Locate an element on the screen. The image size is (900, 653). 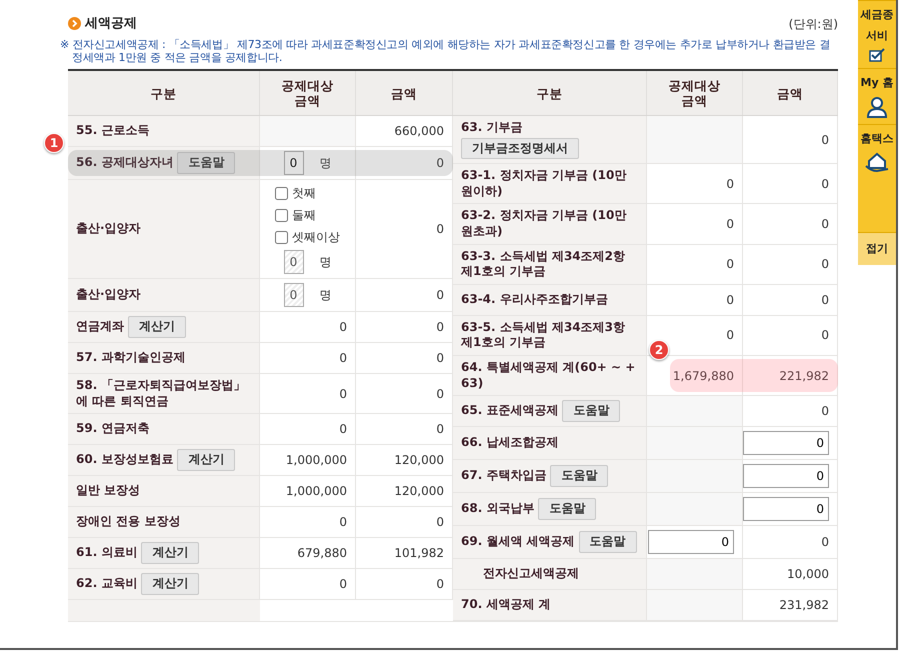
menu-label: 접기 is located at coordinates (877, 248).